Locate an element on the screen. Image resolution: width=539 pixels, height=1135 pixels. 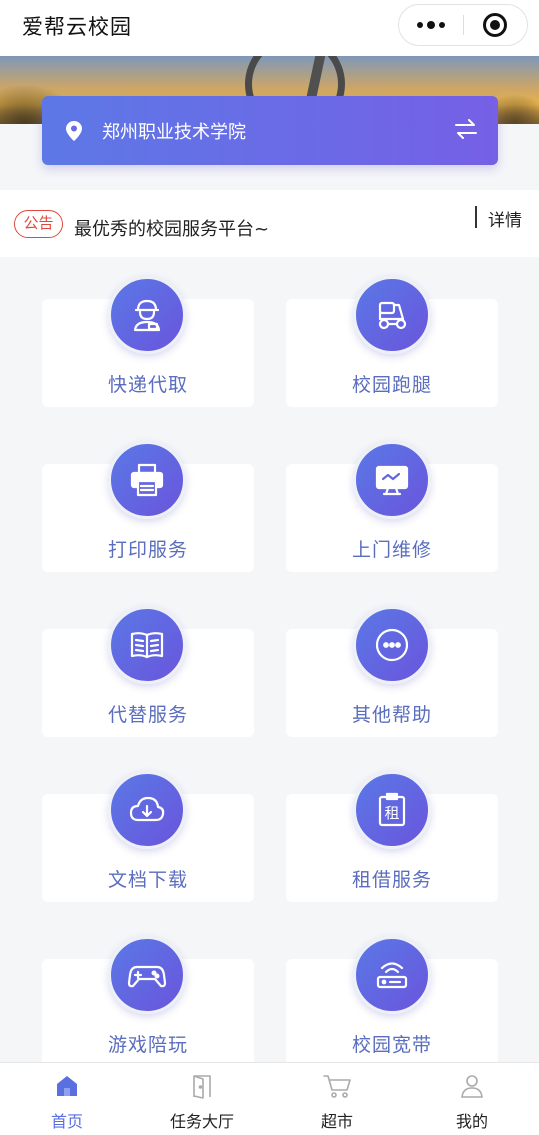
rent-clipboard-icon: 租 is located at coordinates (392, 810).